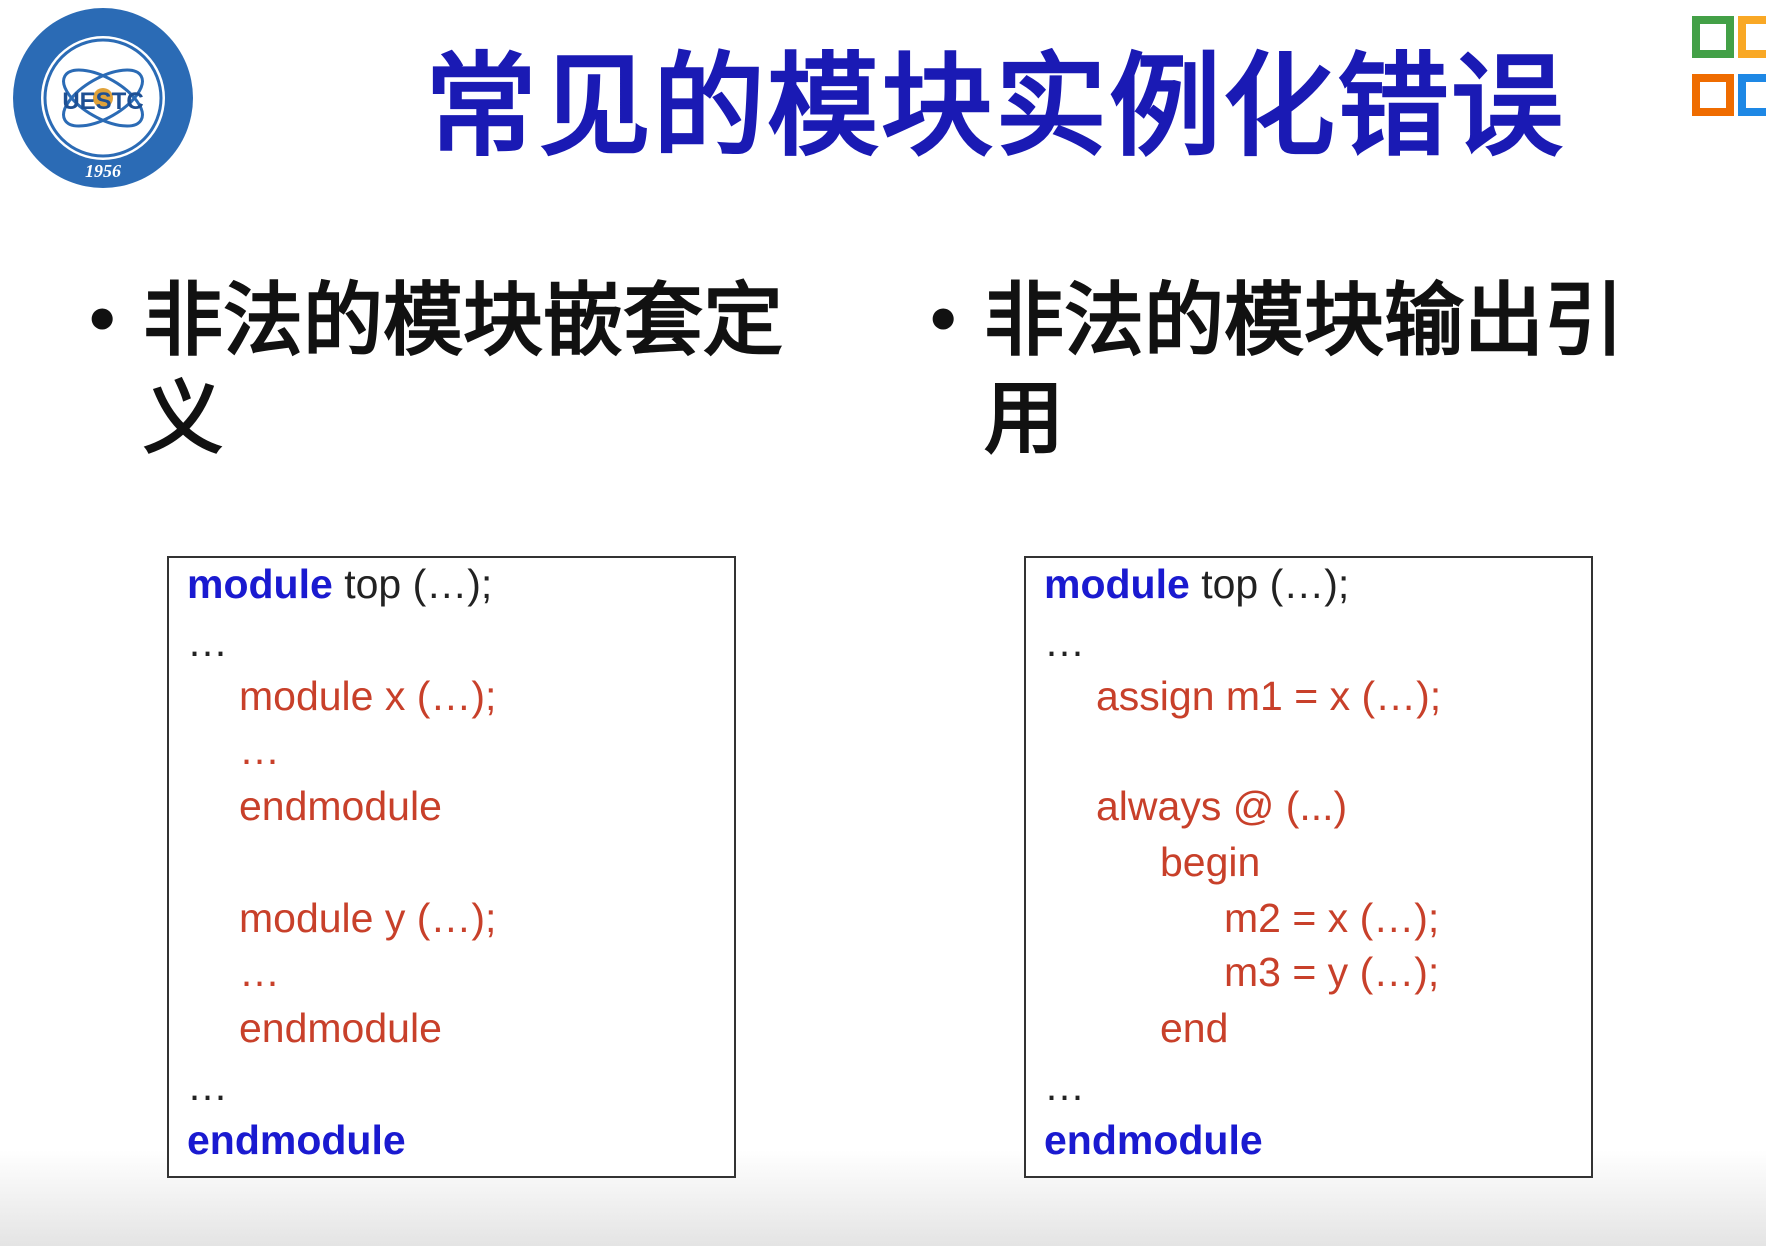 The image size is (1766, 1246). I want to click on code-line: always @ (...), so click(1222, 806).